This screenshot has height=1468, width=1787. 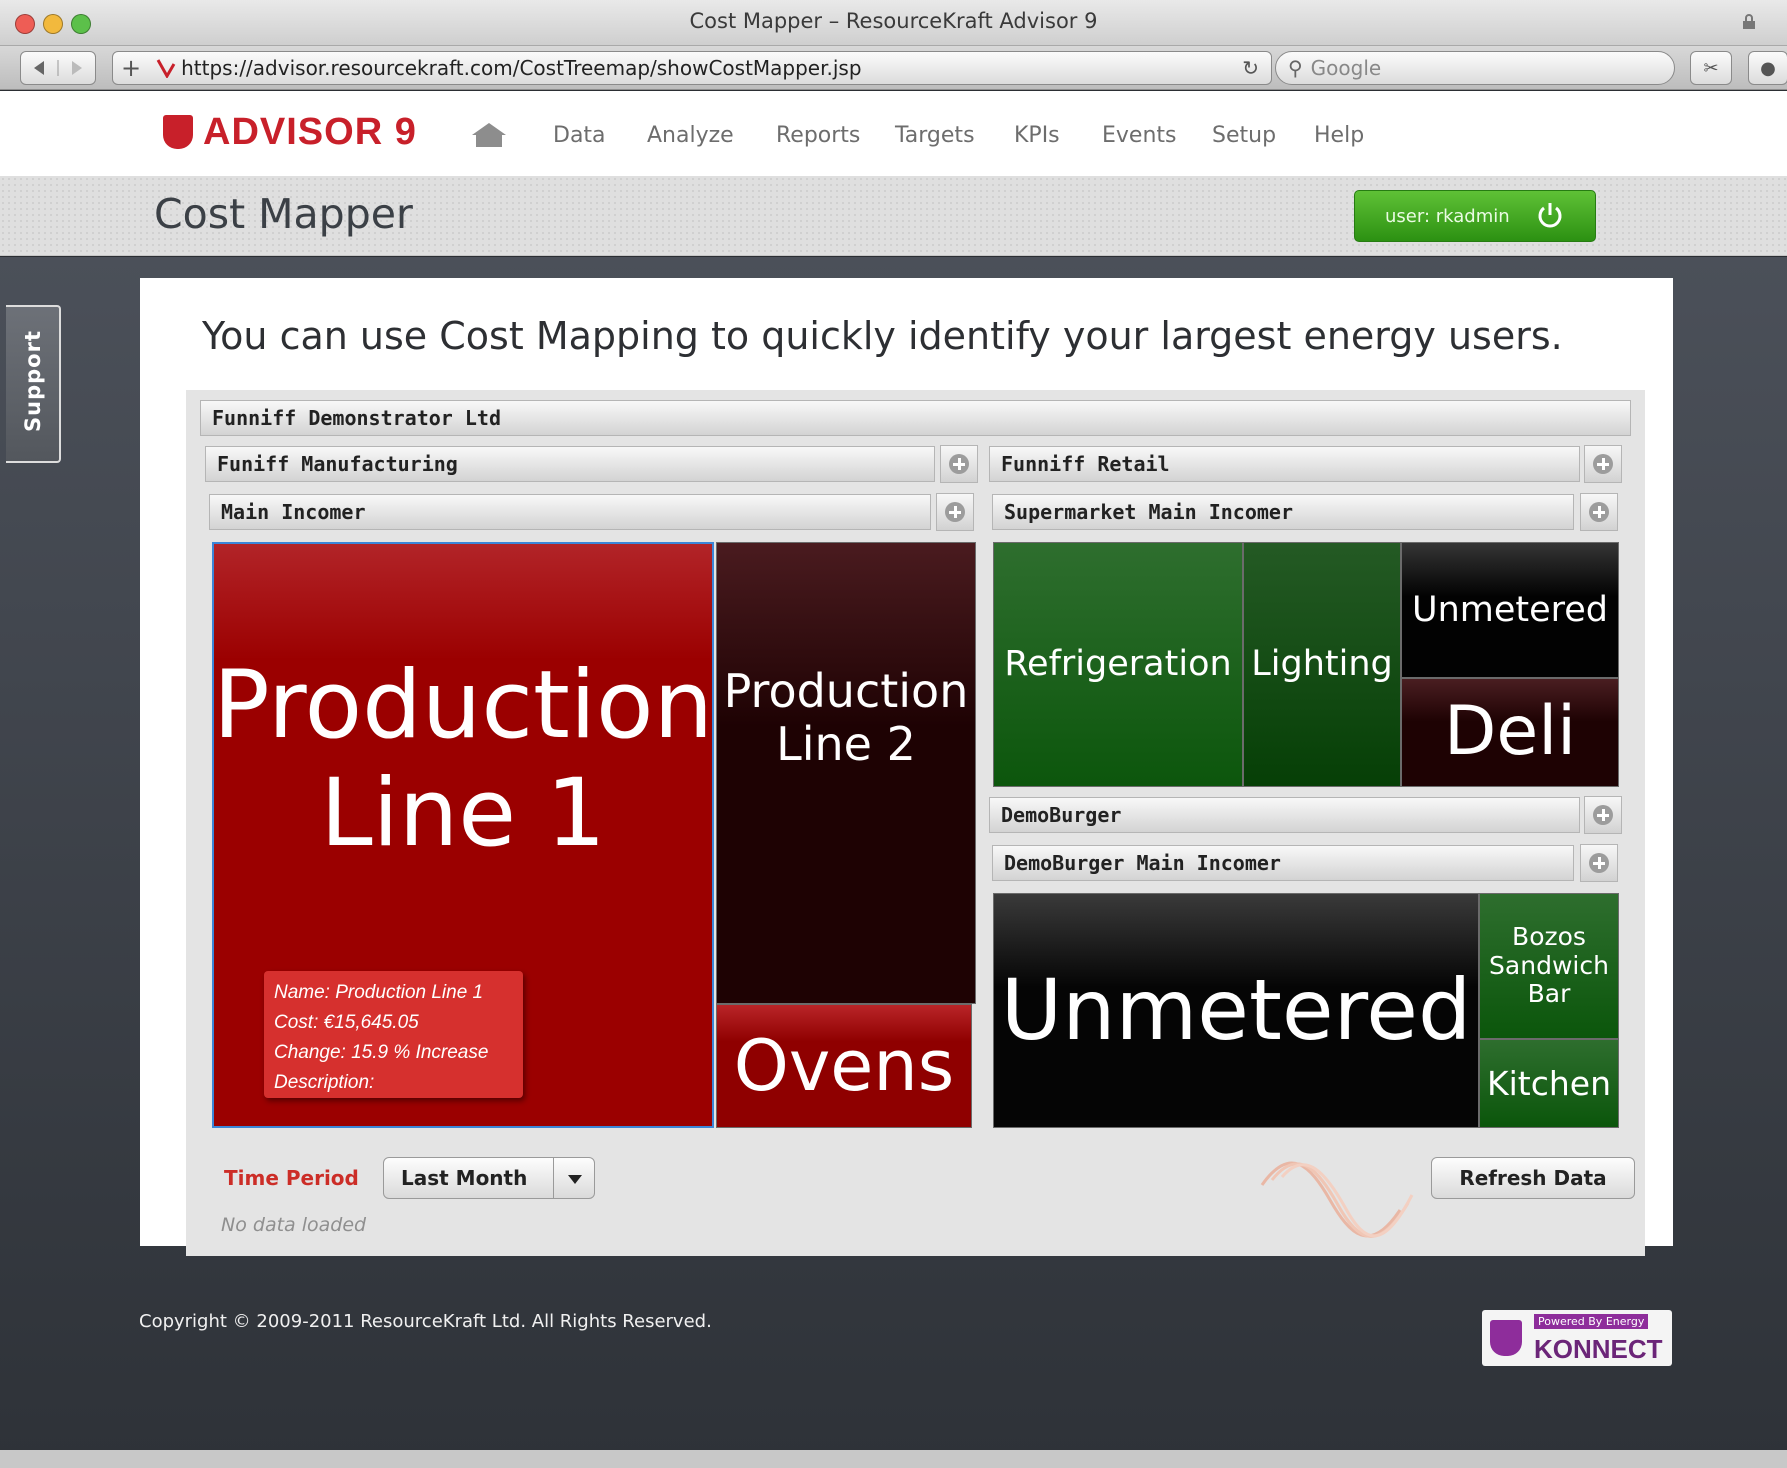 I want to click on treemap-cell-production-line-2: Production Line 2, so click(x=846, y=773).